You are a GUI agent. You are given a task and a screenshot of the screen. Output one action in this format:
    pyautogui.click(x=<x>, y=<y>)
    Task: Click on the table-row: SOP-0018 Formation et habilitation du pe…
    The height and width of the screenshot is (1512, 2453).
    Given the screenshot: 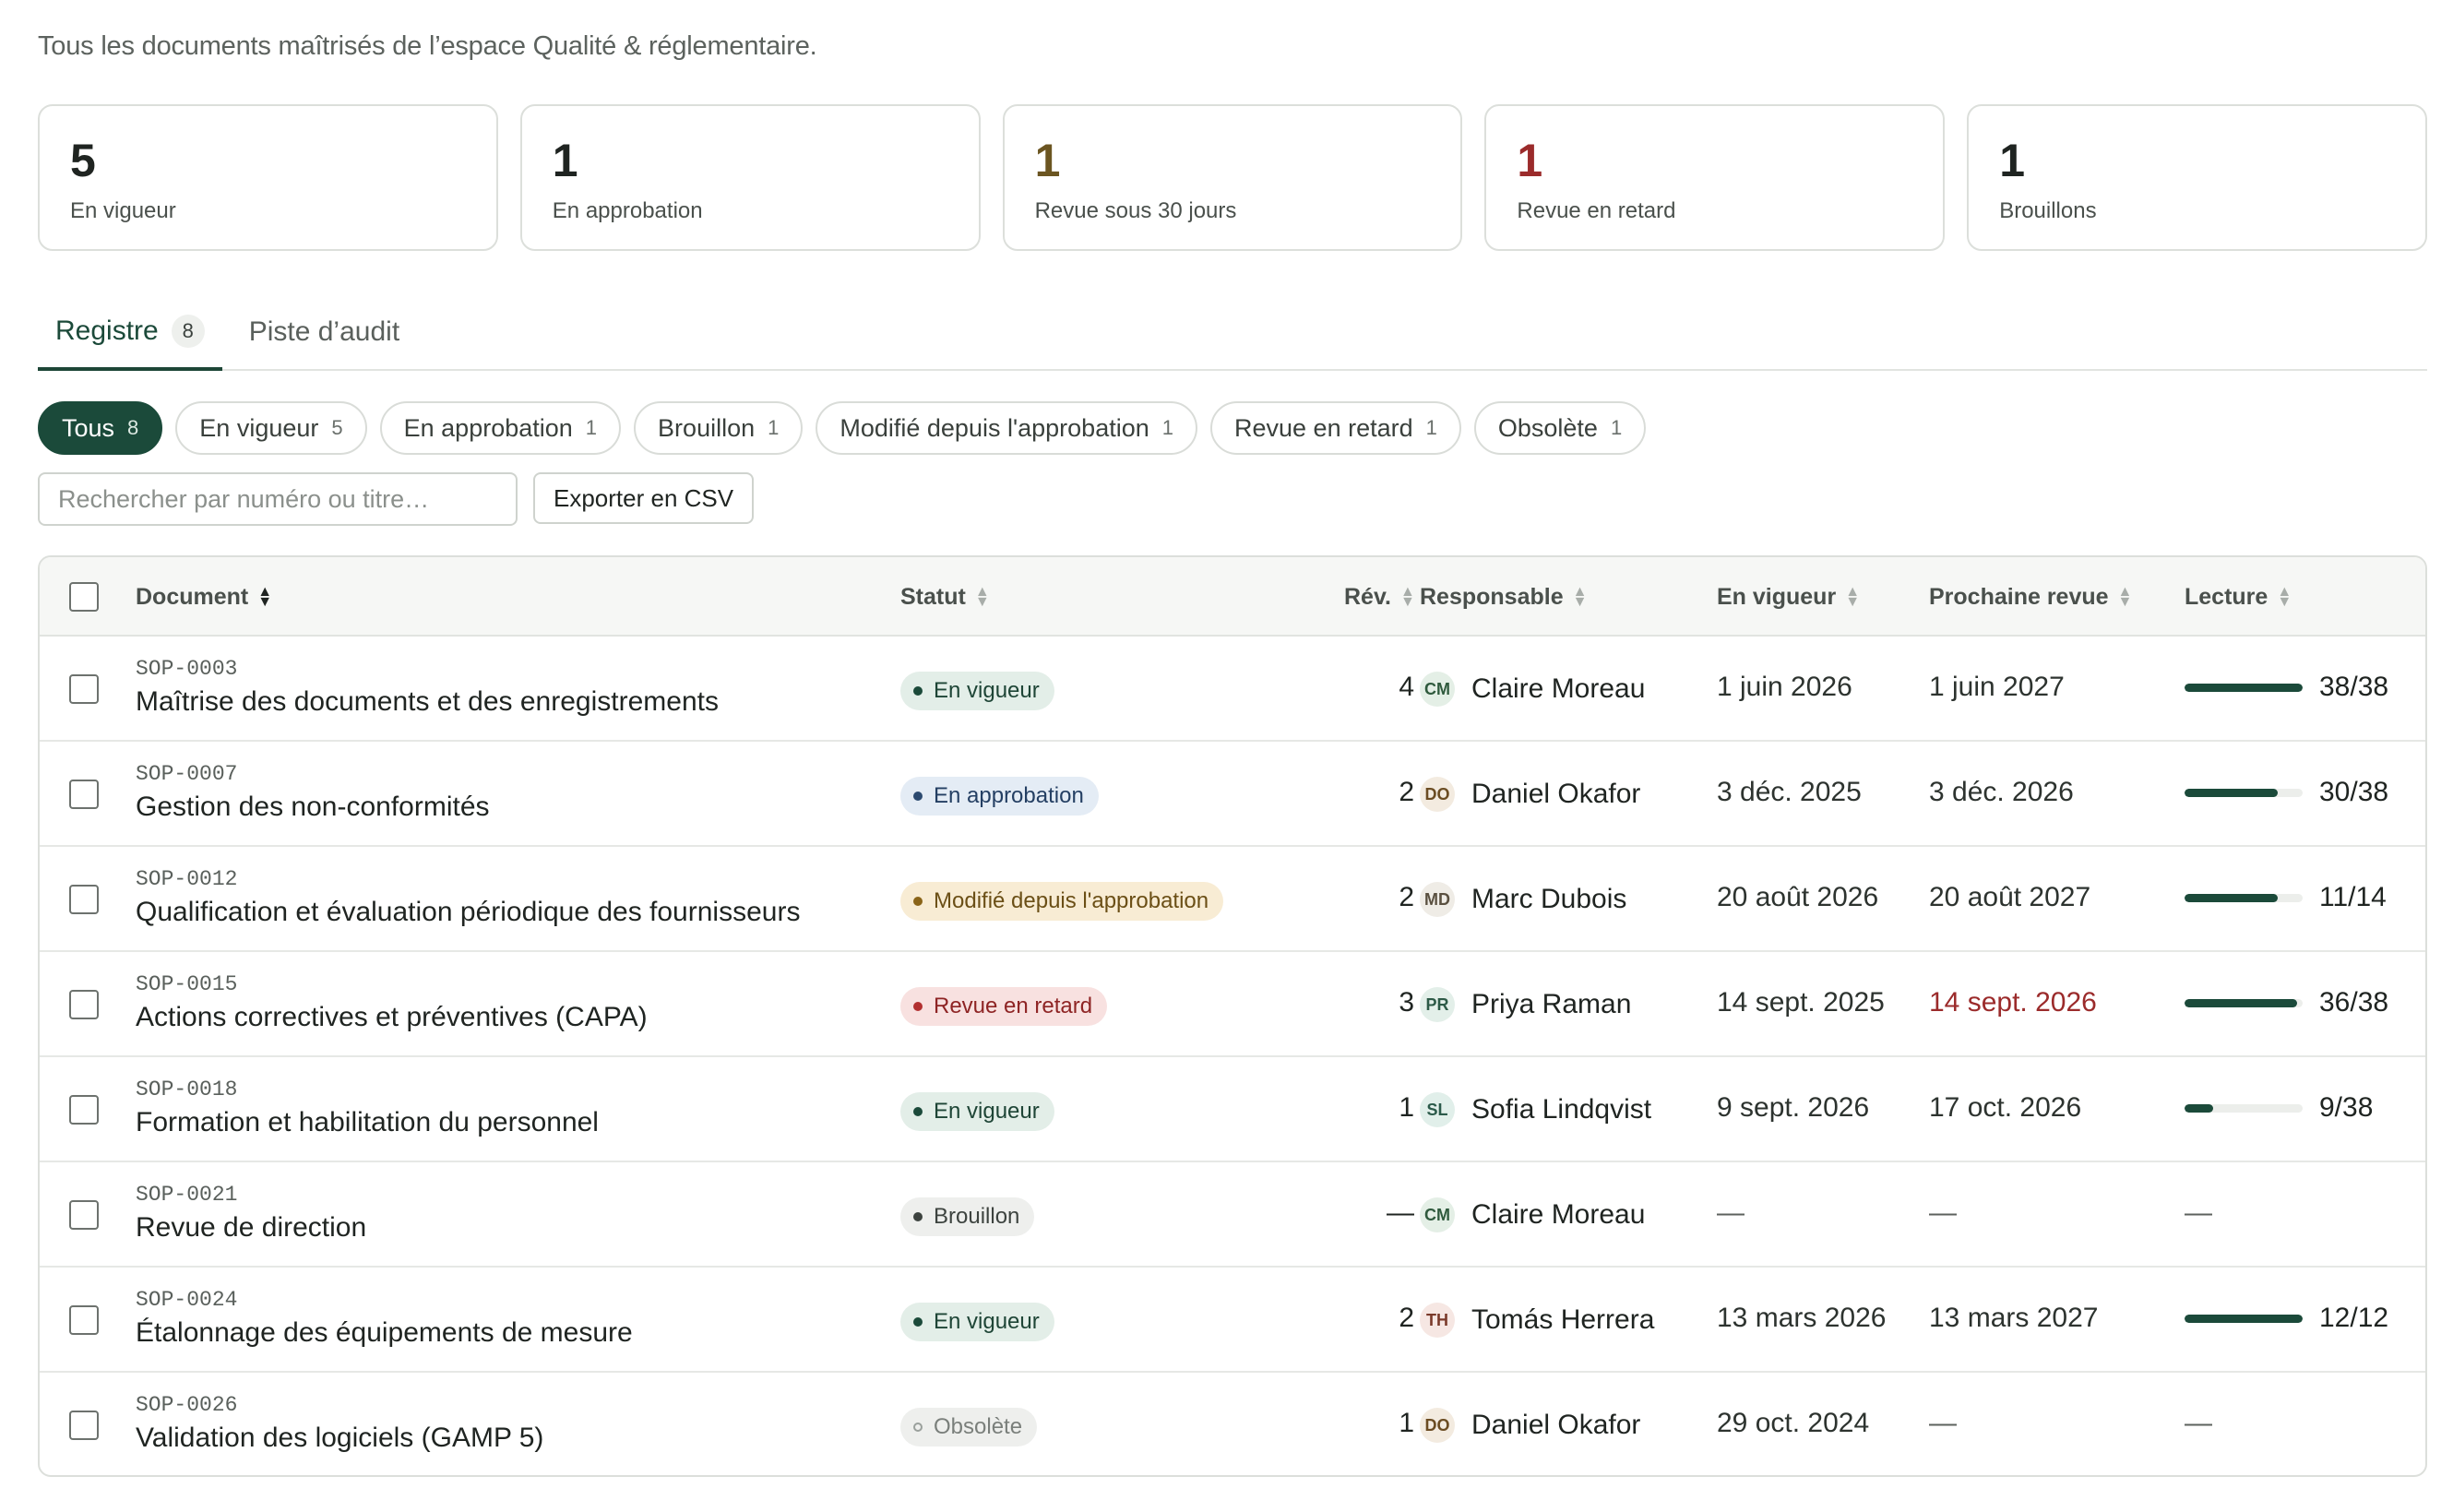 What is the action you would take?
    pyautogui.click(x=1232, y=1109)
    